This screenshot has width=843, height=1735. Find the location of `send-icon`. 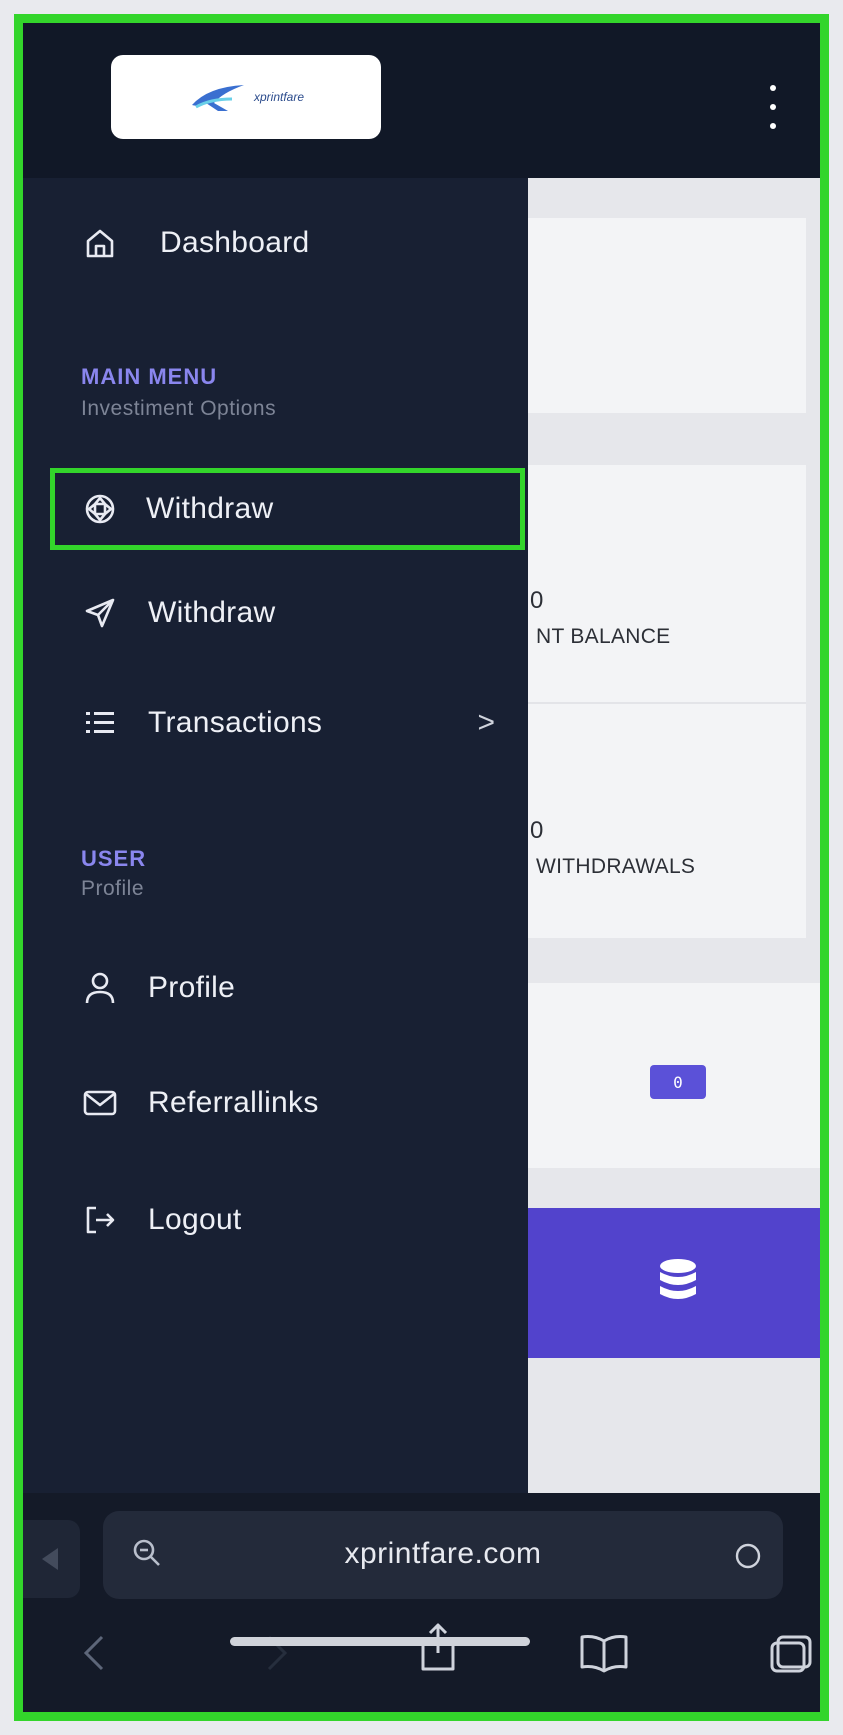

send-icon is located at coordinates (100, 613).